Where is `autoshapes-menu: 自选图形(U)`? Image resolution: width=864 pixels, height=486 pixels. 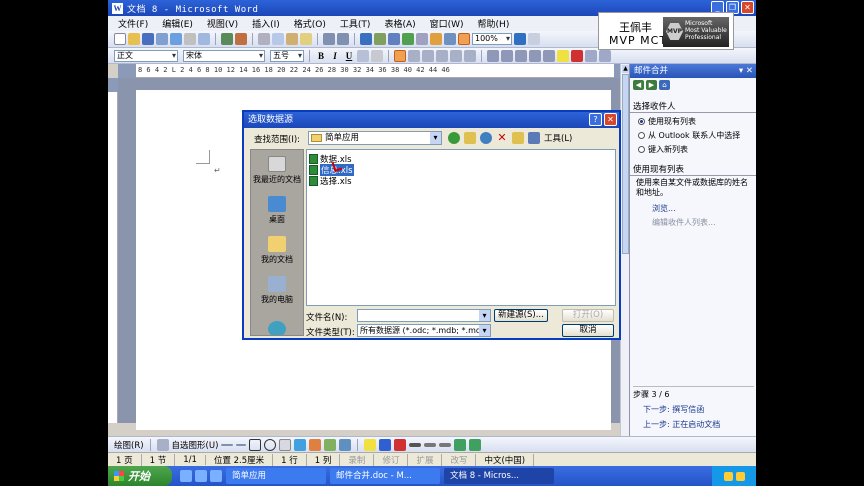 autoshapes-menu: 自选图形(U) is located at coordinates (195, 445).